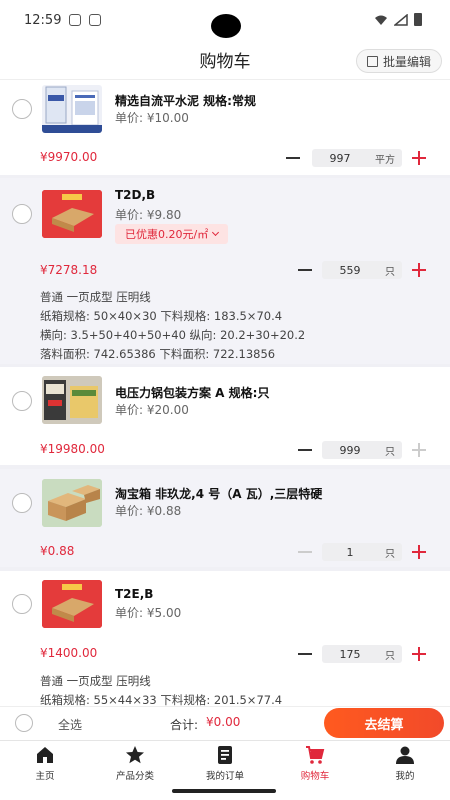 The height and width of the screenshot is (800, 450). What do you see at coordinates (43, 20) in the screenshot?
I see `status-time: 12:59` at bounding box center [43, 20].